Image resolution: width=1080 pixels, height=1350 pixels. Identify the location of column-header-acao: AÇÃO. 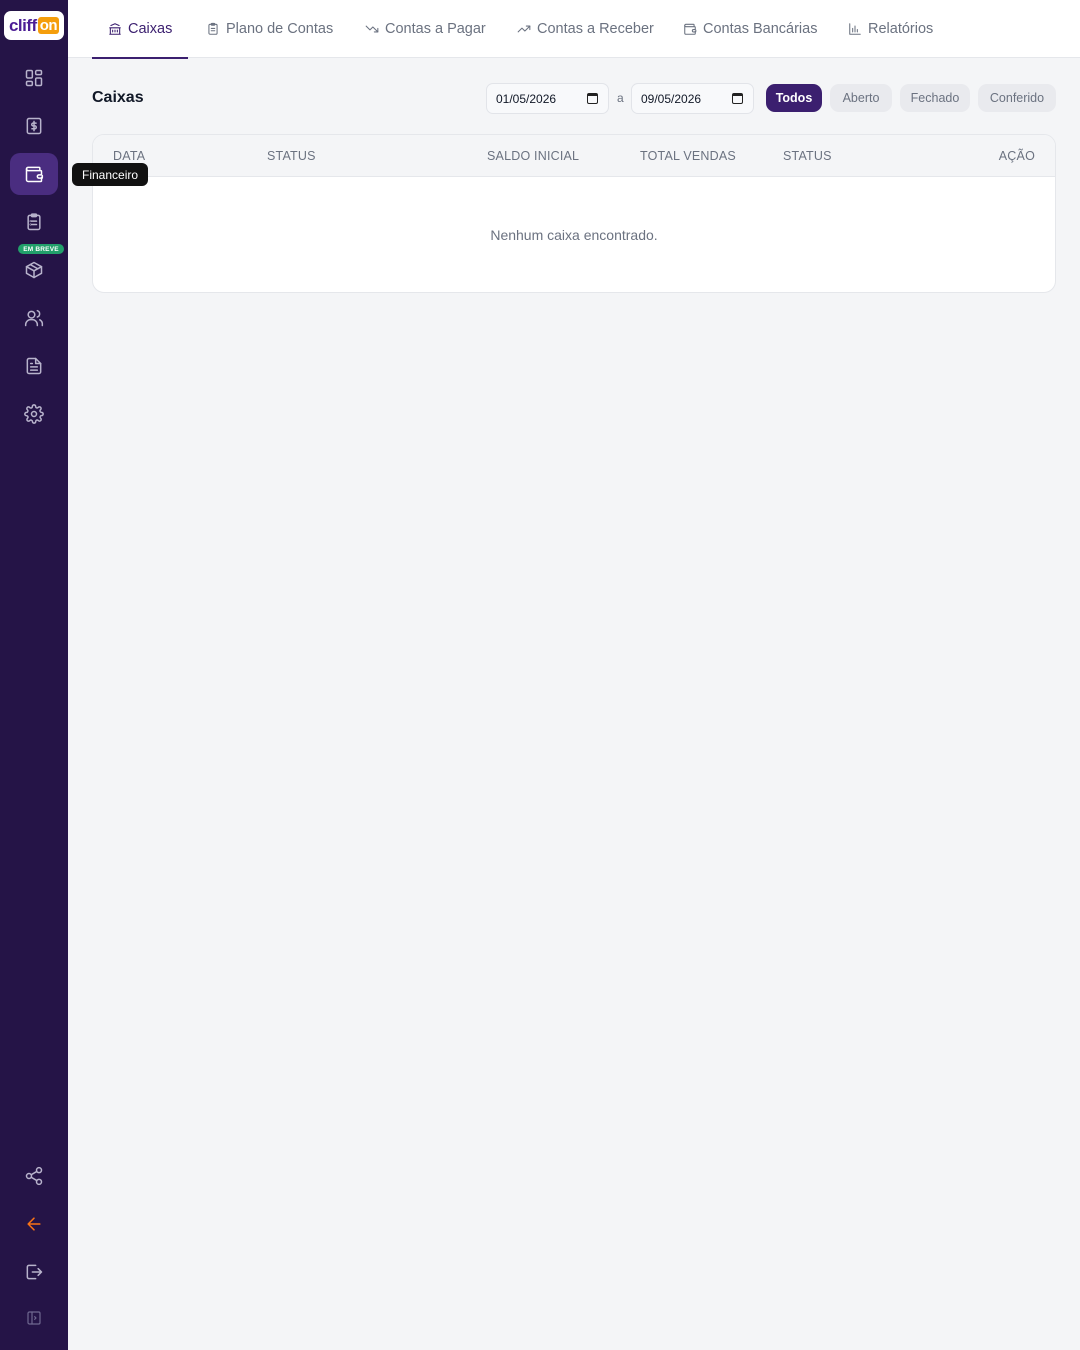
(1016, 156).